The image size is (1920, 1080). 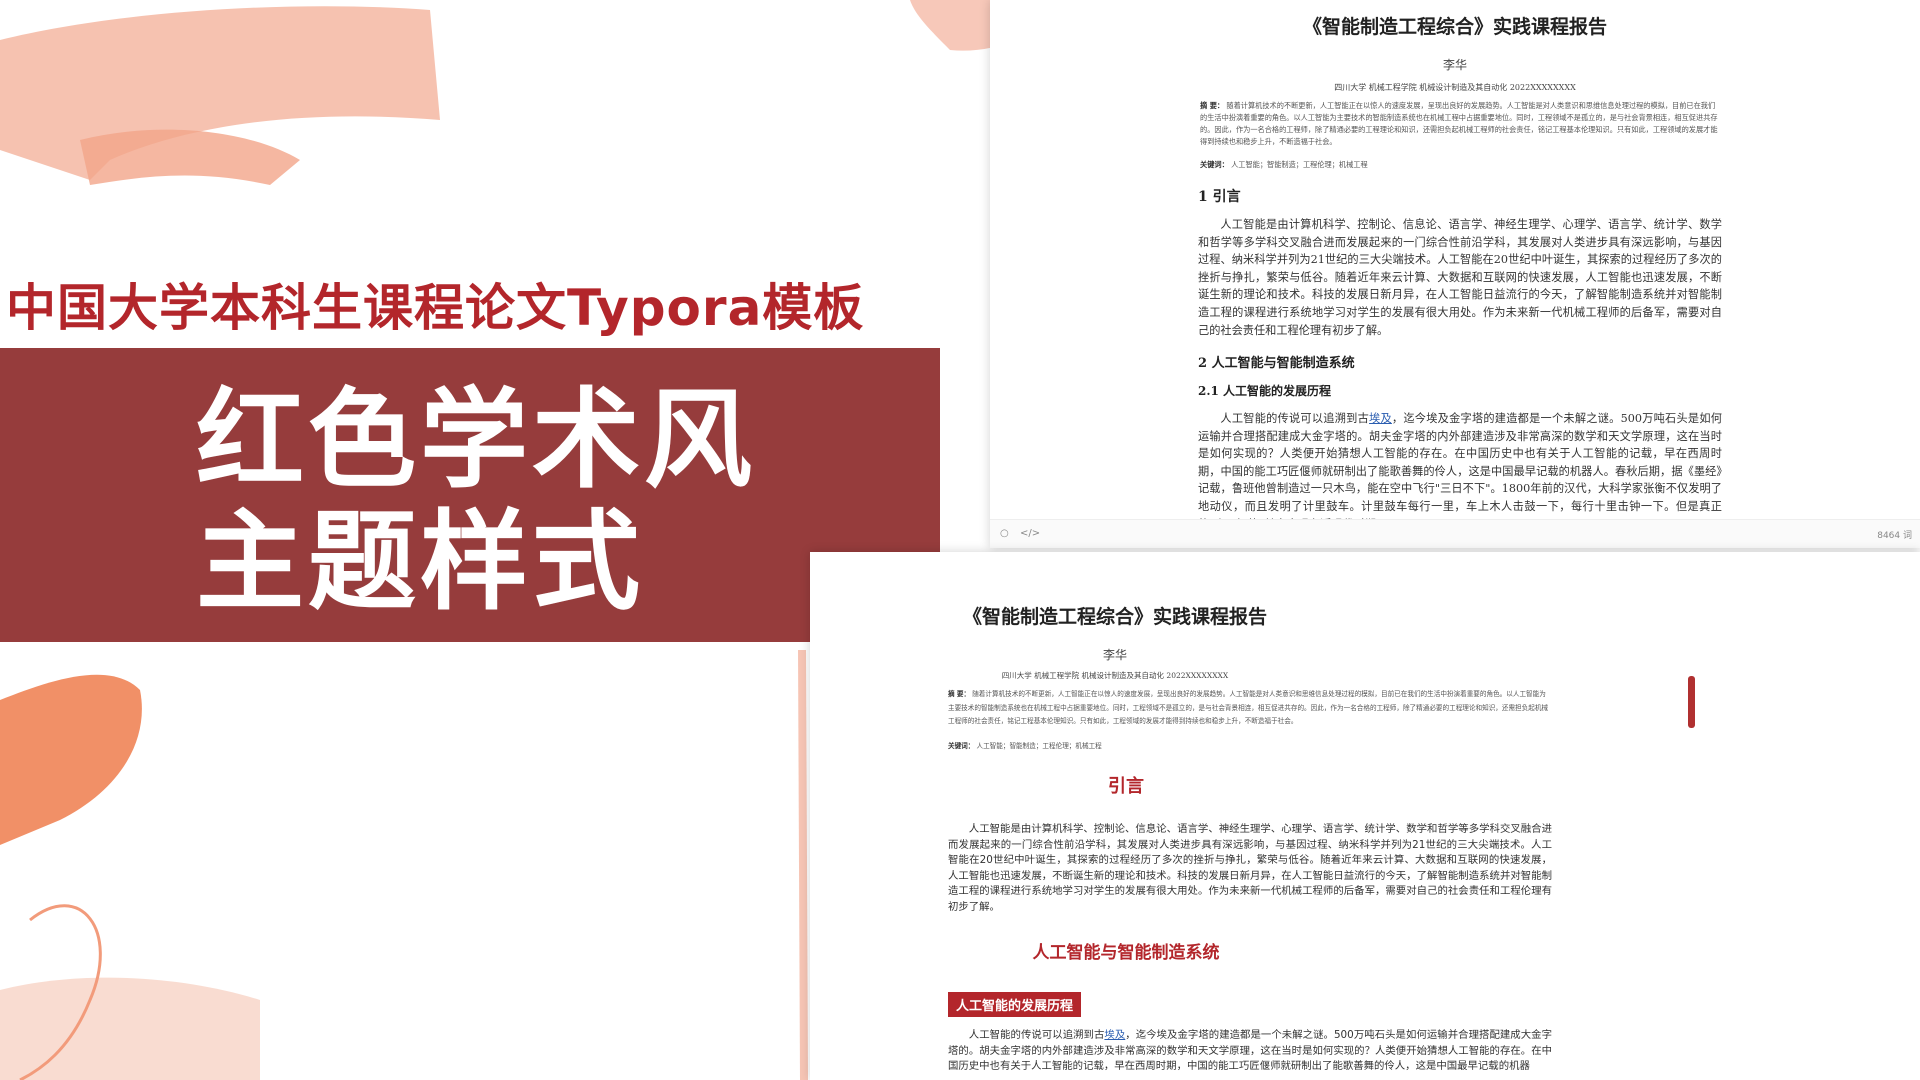 I want to click on sidebar-toggle-icon: ○, so click(x=1004, y=533).